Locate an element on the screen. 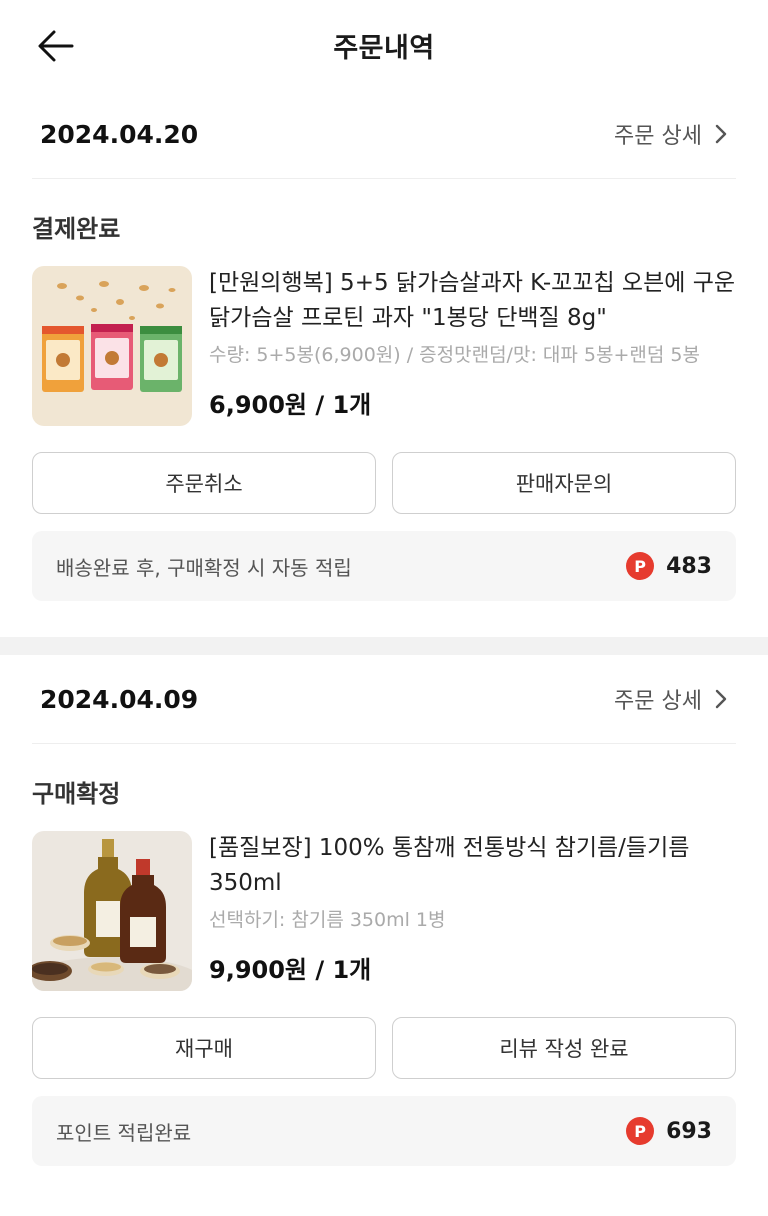  app-header: 주문내역 is located at coordinates (384, 45).